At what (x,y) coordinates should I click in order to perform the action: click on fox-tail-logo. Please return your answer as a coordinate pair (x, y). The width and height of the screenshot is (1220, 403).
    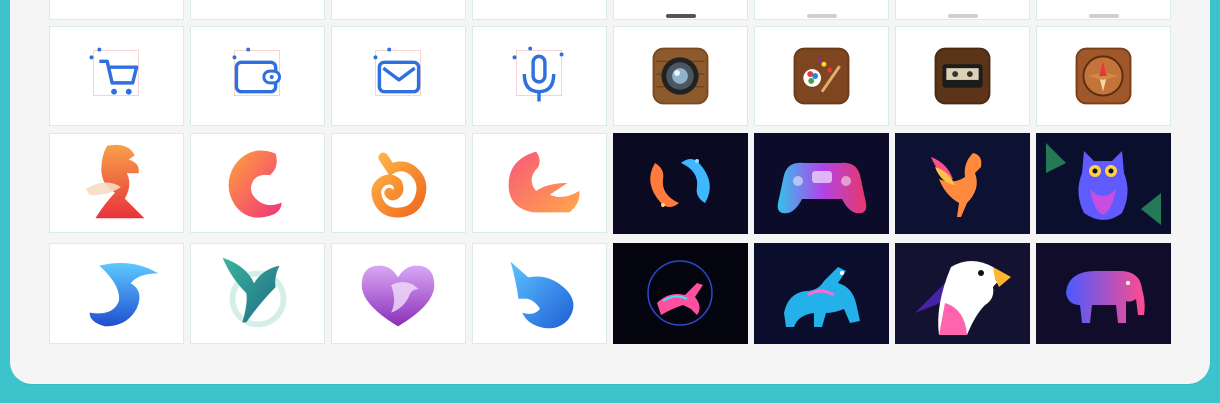
    Looking at the image, I should click on (544, 182).